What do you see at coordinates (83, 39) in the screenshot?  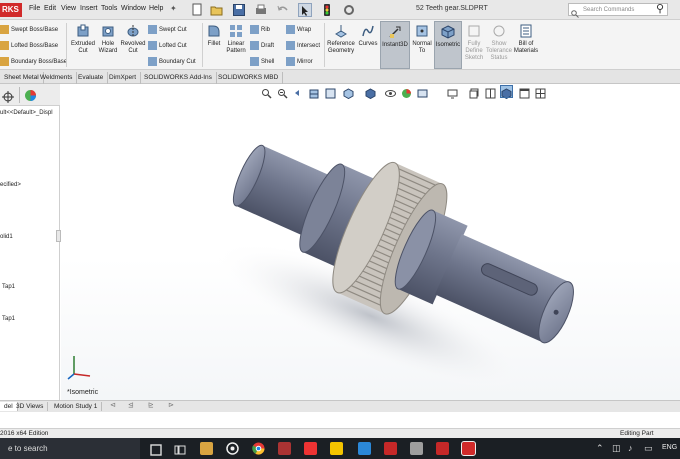 I see `extruded-cut-button: Extruded Cut` at bounding box center [83, 39].